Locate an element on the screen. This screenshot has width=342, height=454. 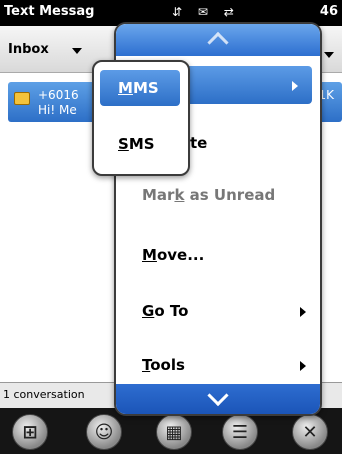
app-title: Text Messag is located at coordinates (49, 11).